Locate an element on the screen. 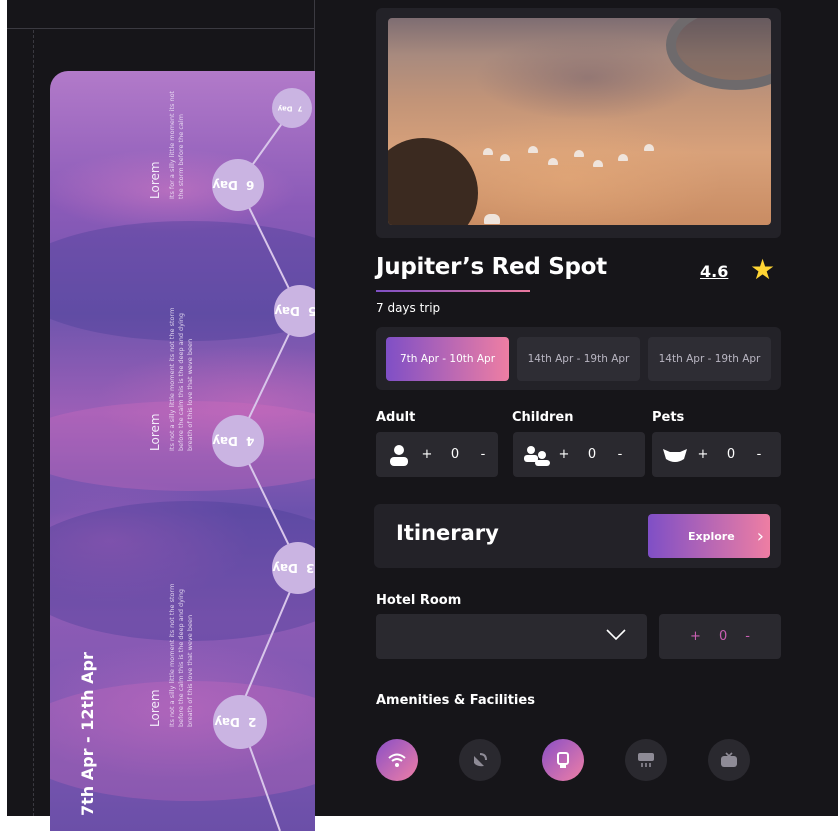 This screenshot has width=838, height=831. trip-date-range: 7th Apr - 12th Apr is located at coordinates (87, 734).